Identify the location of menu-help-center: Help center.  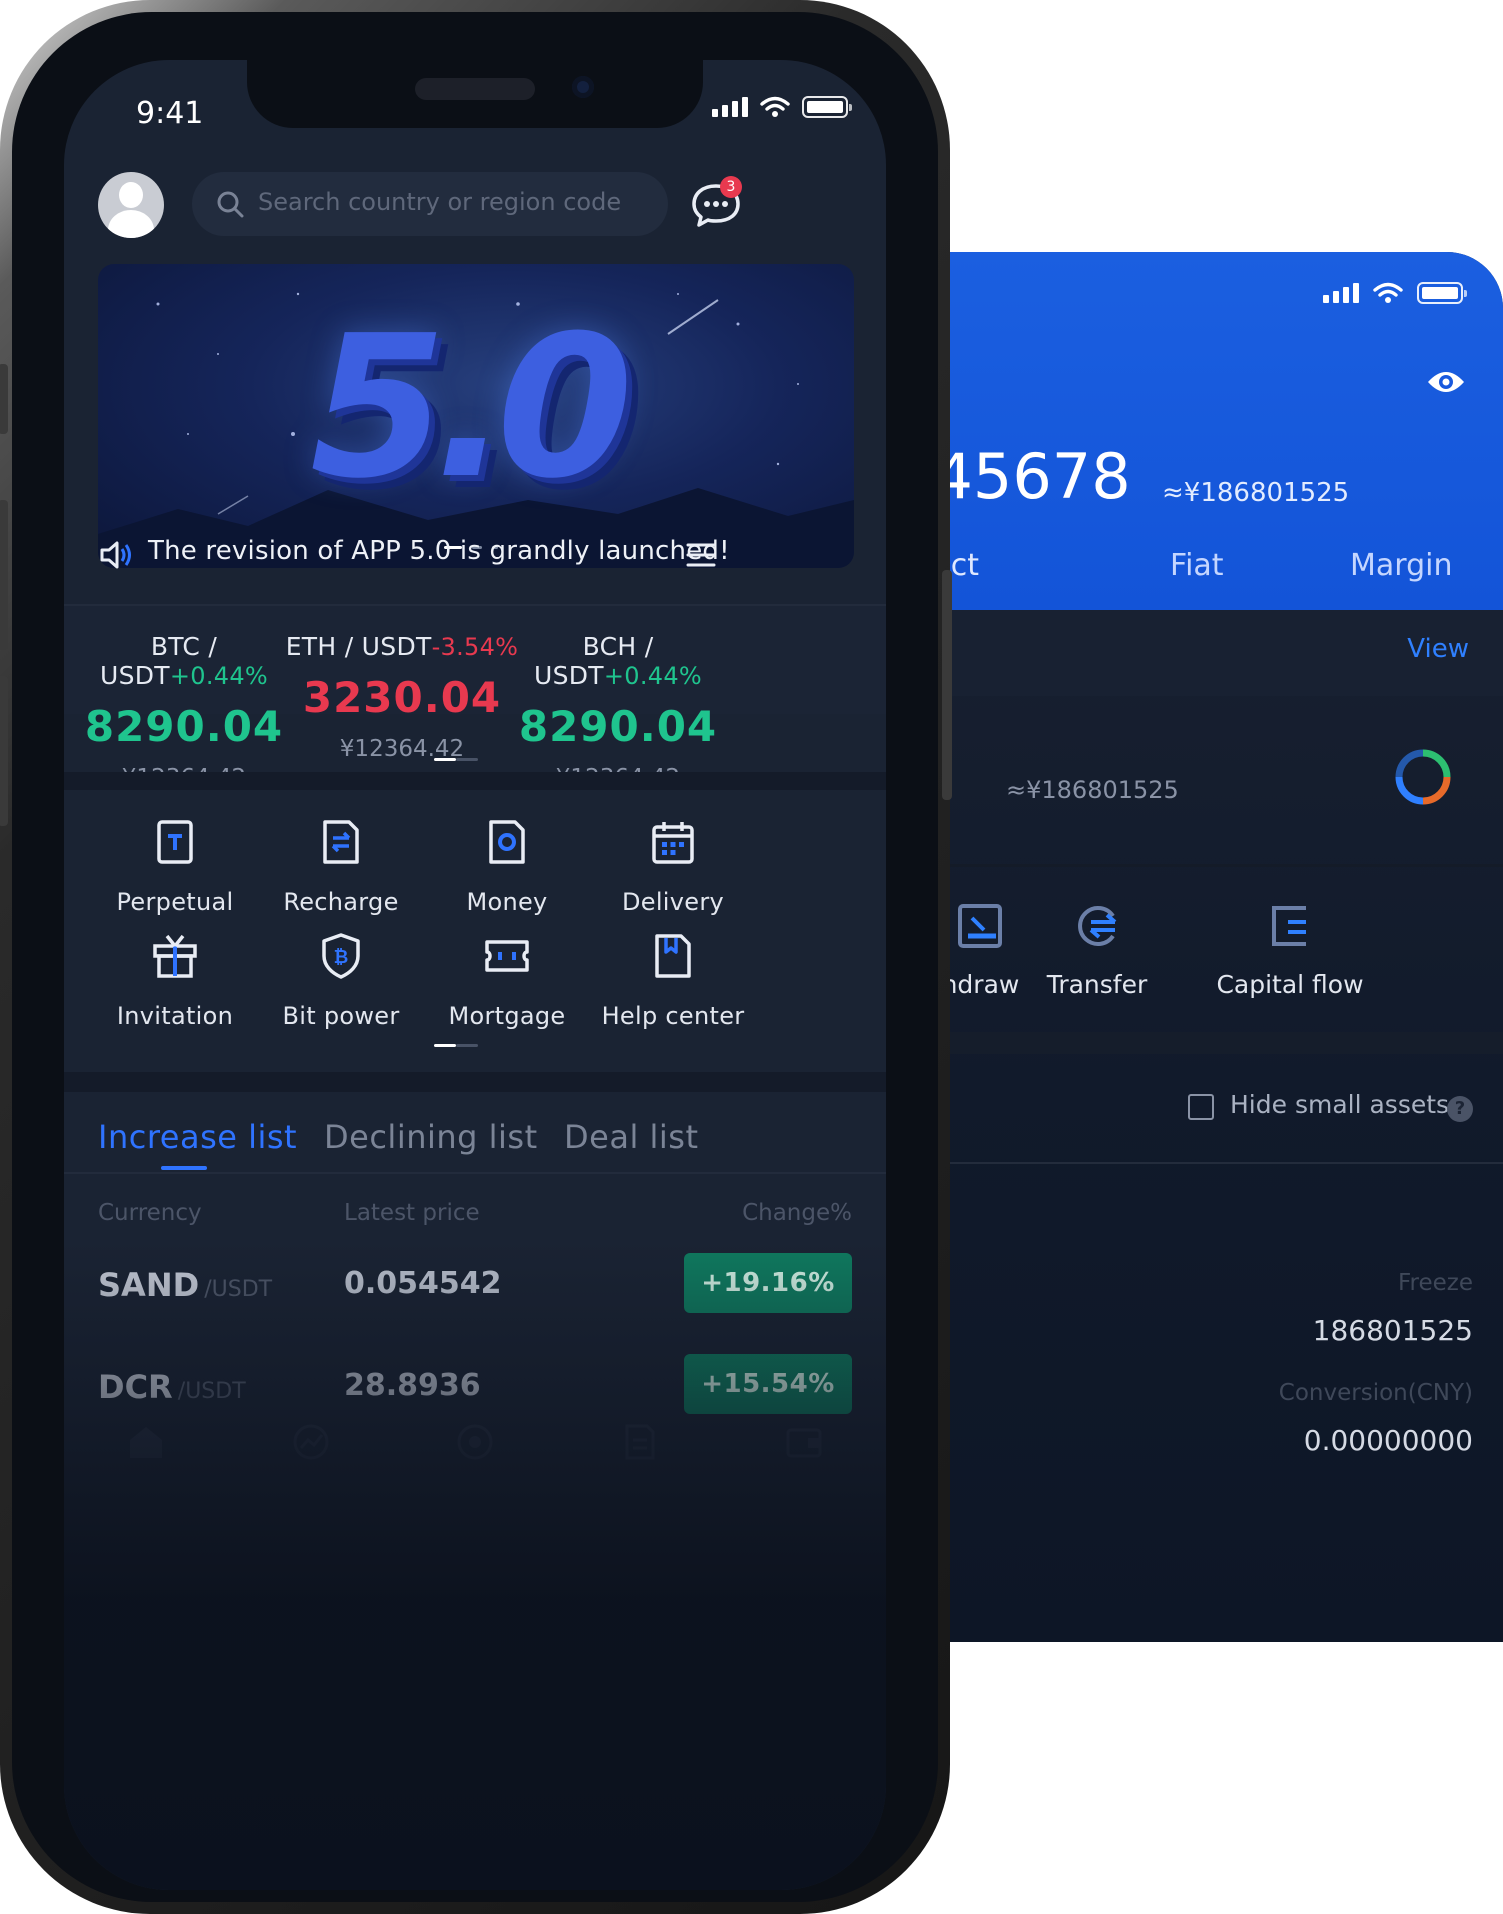
(673, 981).